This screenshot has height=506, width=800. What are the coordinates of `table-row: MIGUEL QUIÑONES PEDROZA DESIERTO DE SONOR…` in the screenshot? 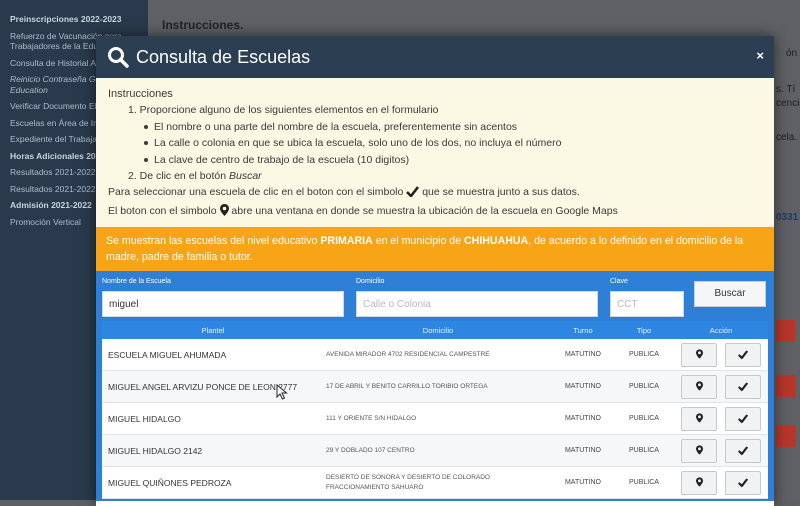 It's located at (435, 483).